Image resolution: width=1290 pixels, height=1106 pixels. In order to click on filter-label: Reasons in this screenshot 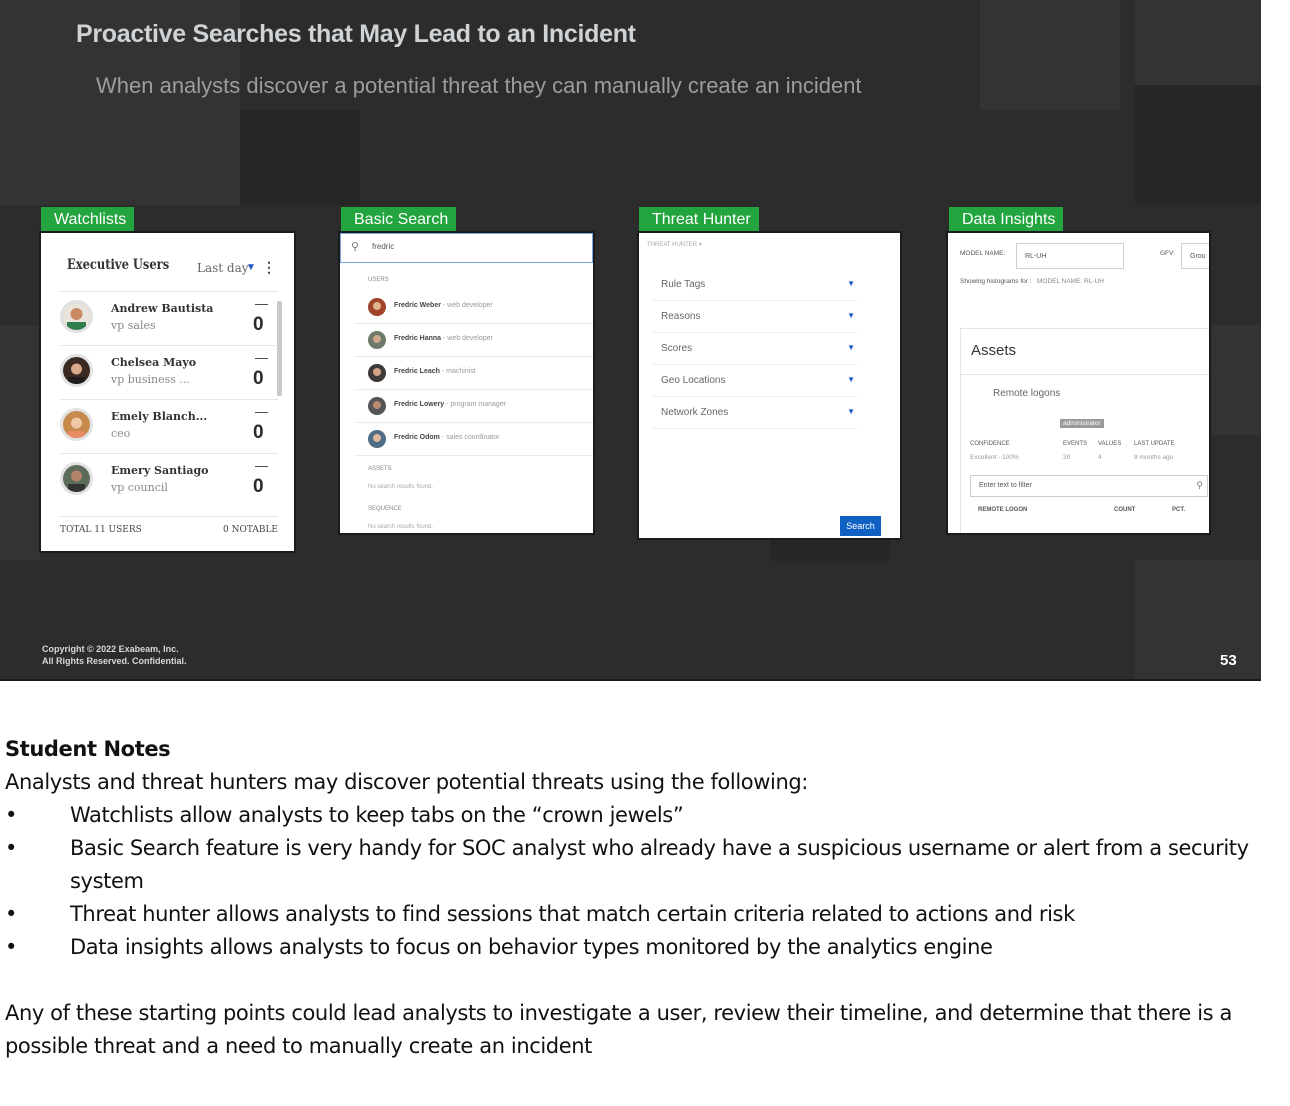, I will do `click(681, 316)`.